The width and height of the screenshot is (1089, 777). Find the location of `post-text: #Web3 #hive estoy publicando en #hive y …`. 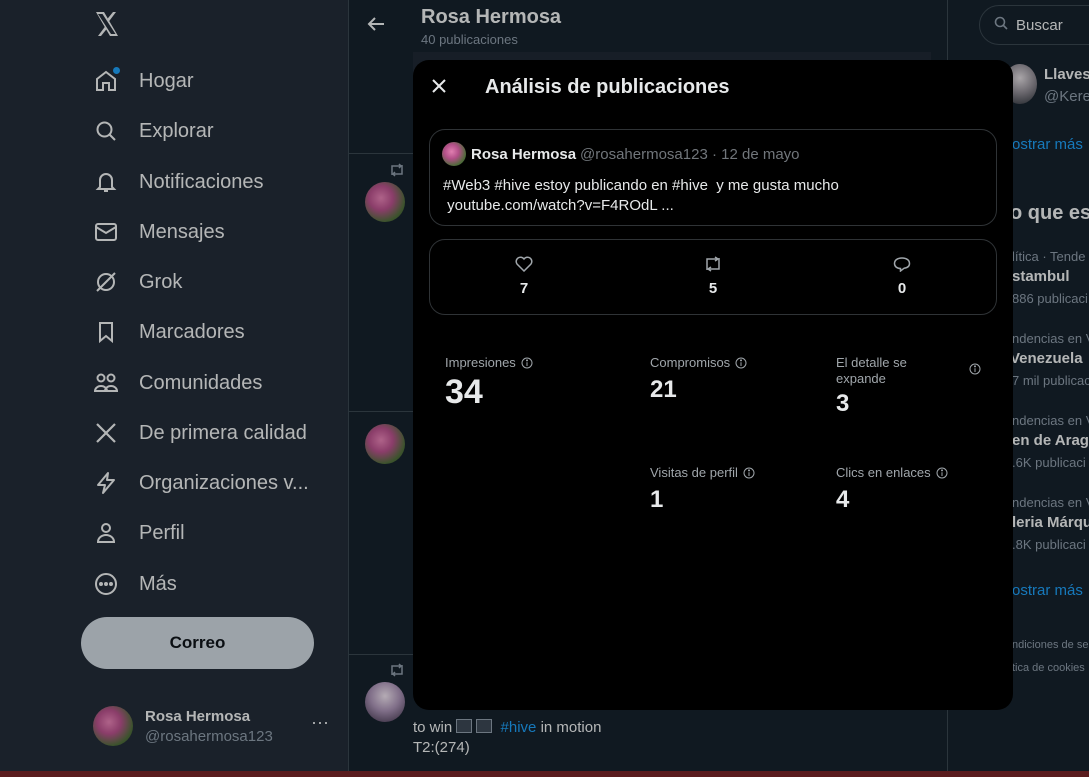

post-text: #Web3 #hive estoy publicando en #hive y … is located at coordinates (641, 195).